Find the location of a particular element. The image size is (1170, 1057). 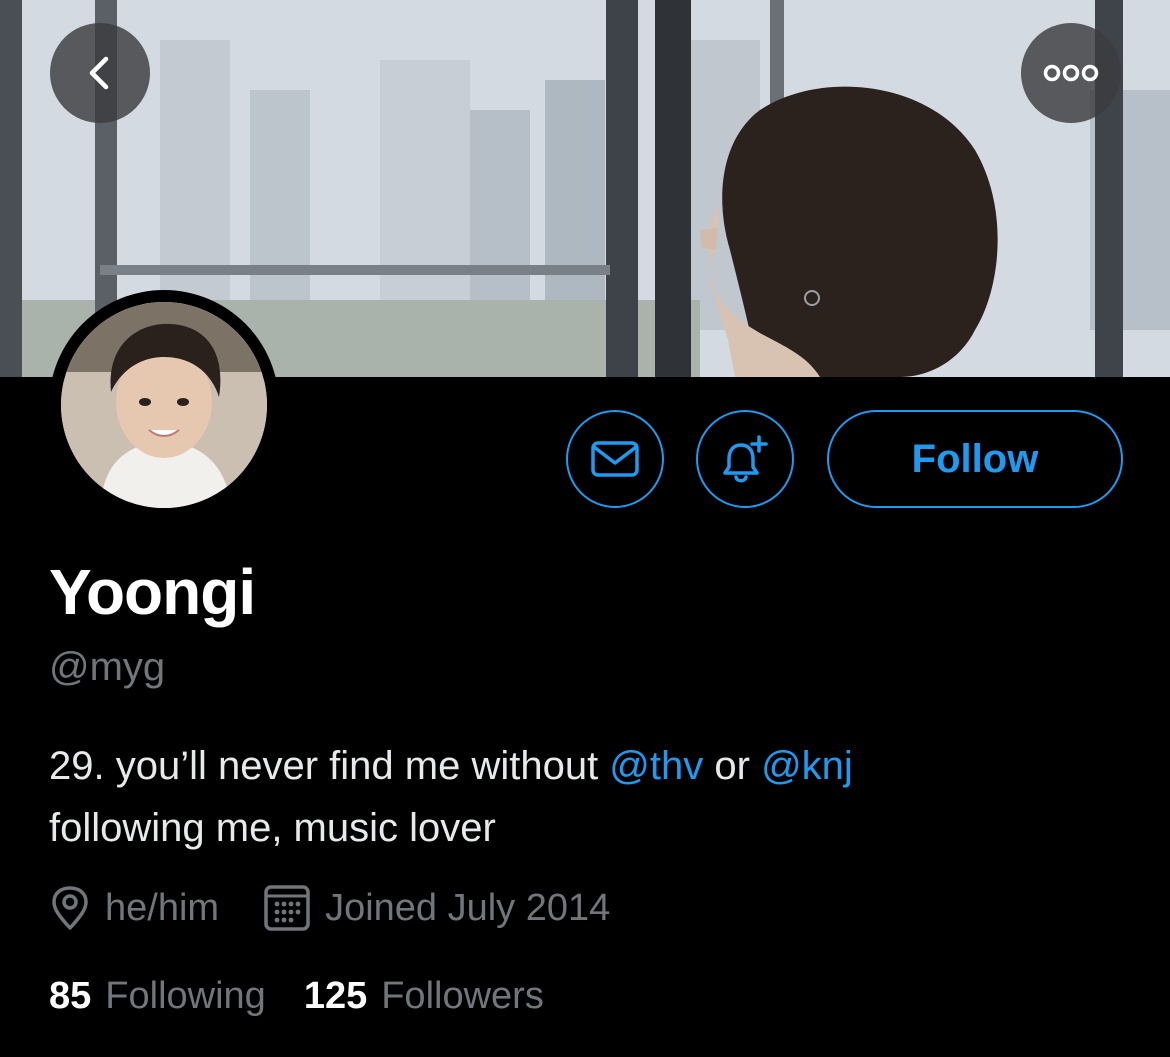

notifications-button is located at coordinates (745, 459).